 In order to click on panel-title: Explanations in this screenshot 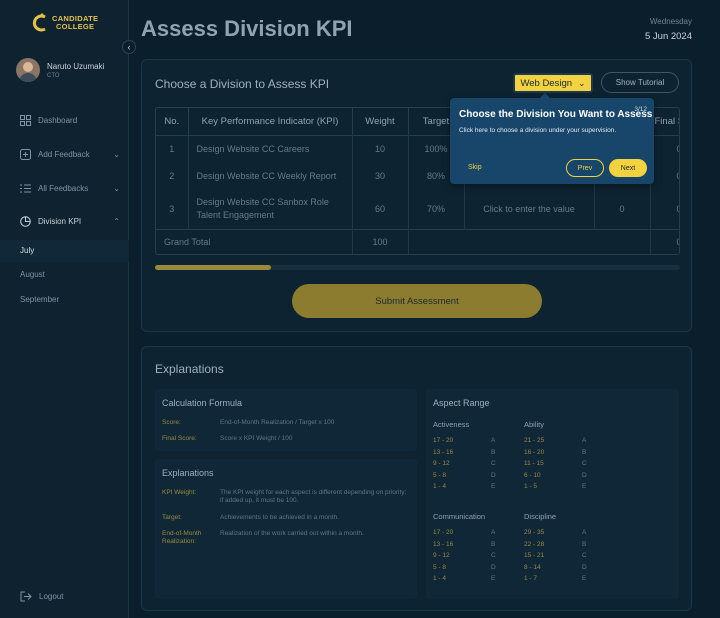, I will do `click(188, 473)`.